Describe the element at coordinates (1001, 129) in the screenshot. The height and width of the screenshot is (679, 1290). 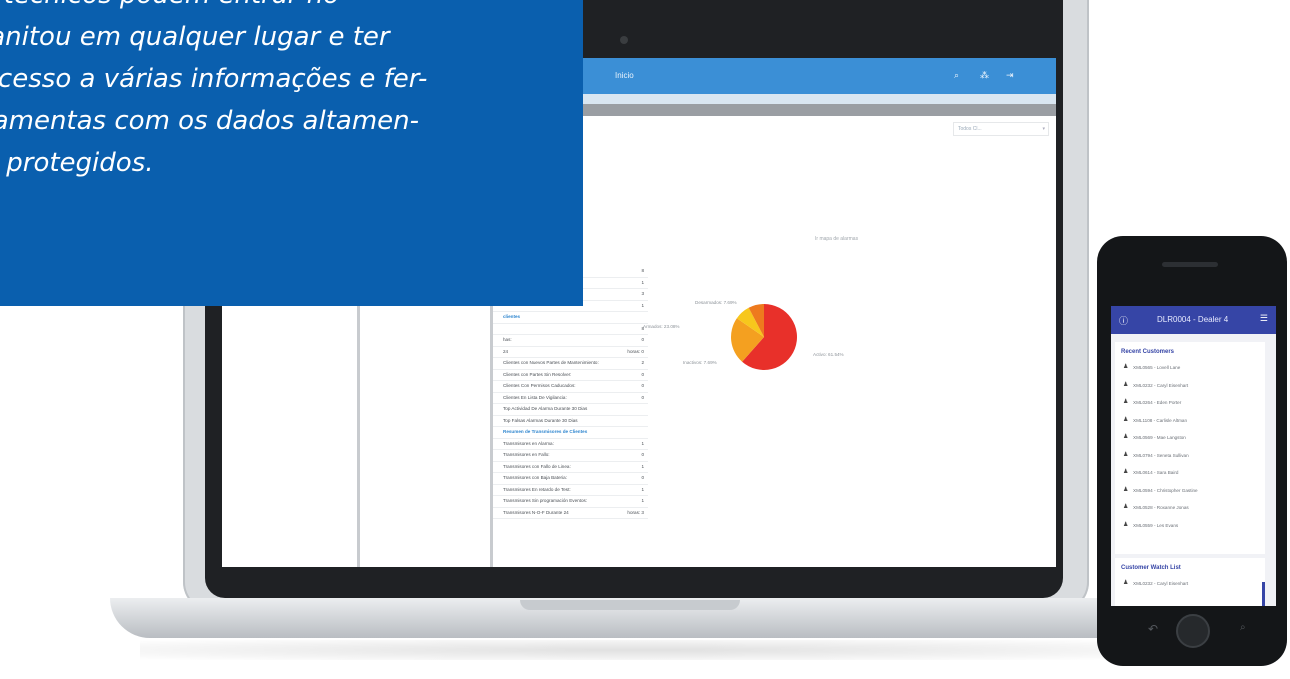
I see `customer-filter-select: Todos Cl... ▾` at that location.